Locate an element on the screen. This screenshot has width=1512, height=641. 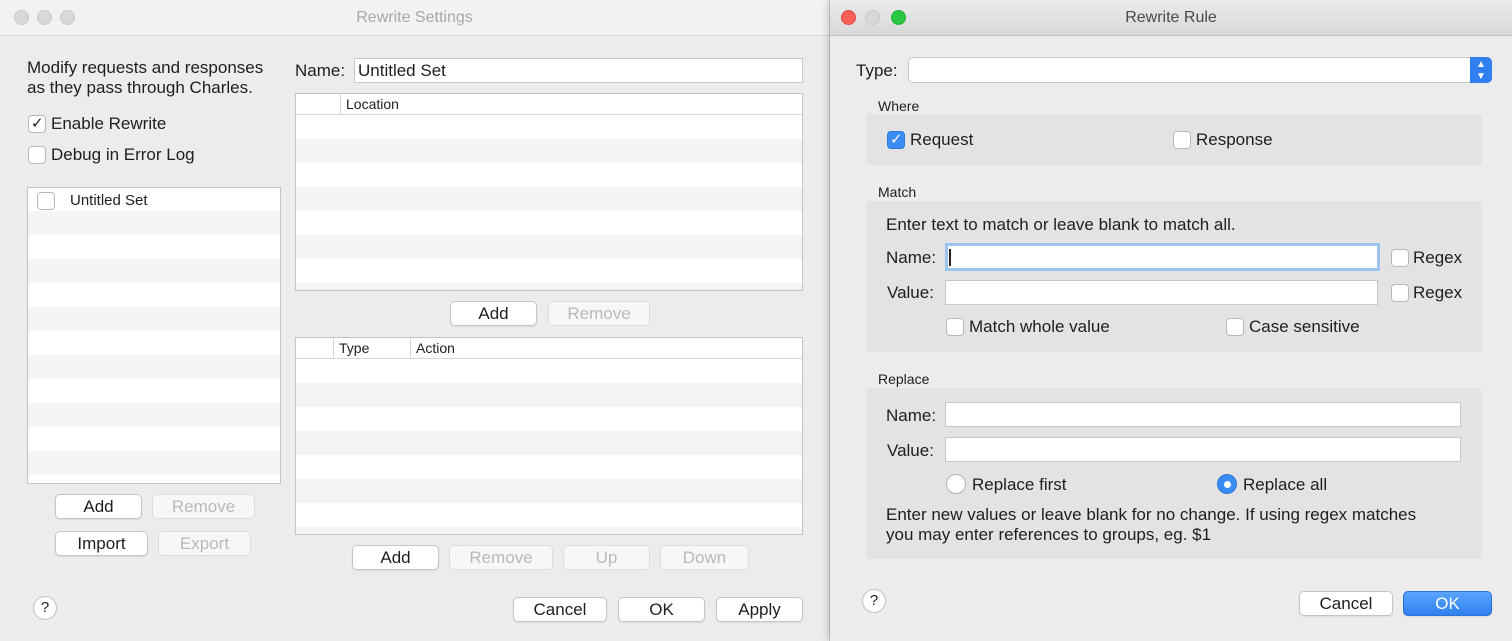
request-checkbox: ✓ is located at coordinates (896, 140).